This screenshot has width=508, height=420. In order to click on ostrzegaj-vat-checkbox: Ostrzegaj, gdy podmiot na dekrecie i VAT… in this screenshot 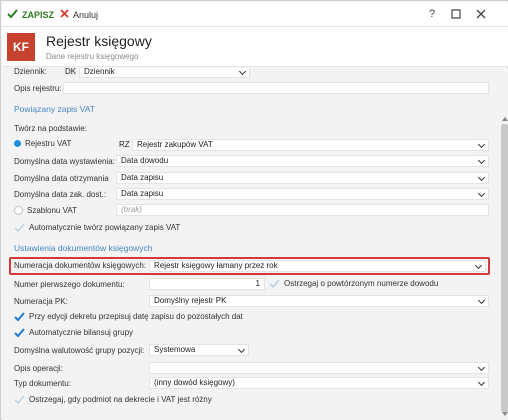, I will do `click(113, 399)`.